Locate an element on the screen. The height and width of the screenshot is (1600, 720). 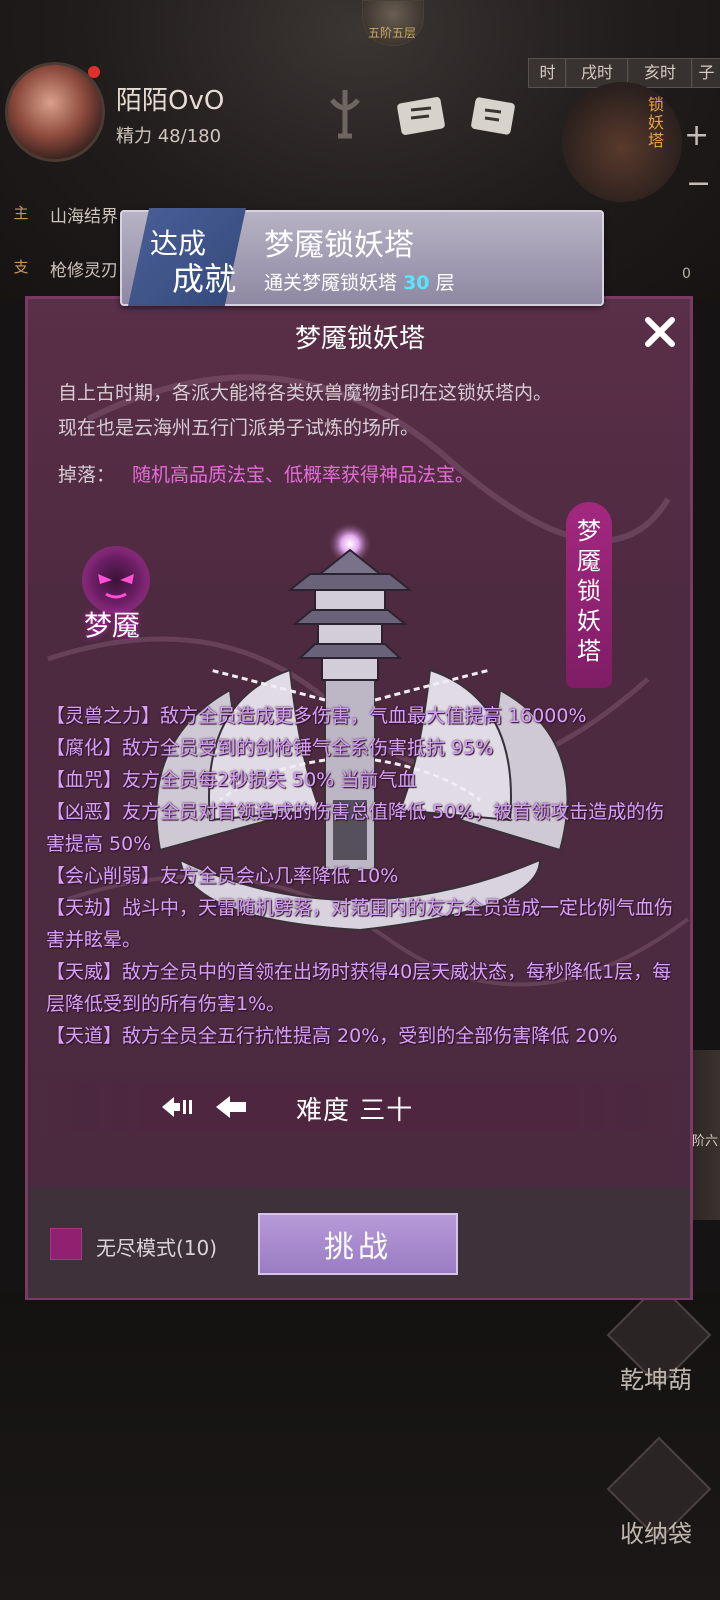
tower-banner-char: 锁 is located at coordinates (589, 591).